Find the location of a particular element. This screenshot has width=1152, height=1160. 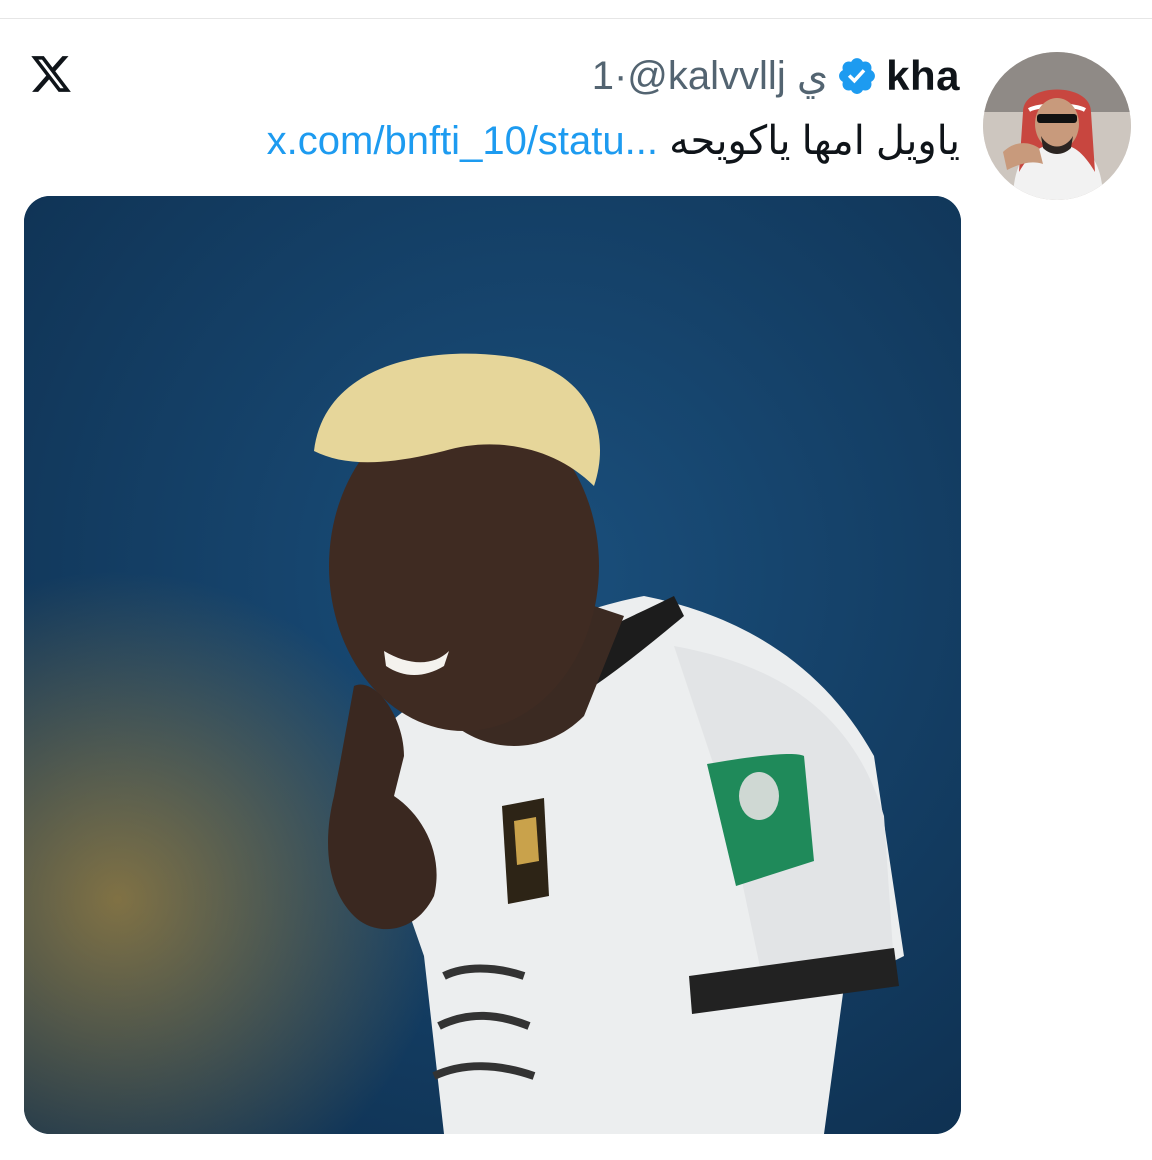

top-divider is located at coordinates (576, 18).